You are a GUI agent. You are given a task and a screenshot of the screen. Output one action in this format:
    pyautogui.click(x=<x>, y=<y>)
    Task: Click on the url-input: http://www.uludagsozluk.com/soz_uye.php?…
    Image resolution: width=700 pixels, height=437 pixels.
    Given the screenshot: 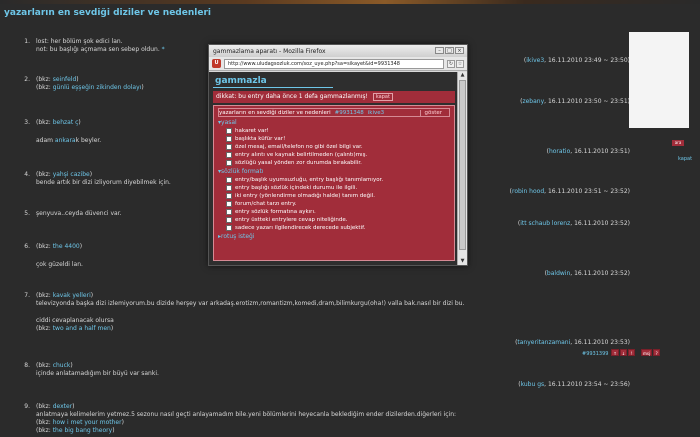 What is the action you would take?
    pyautogui.click(x=334, y=63)
    